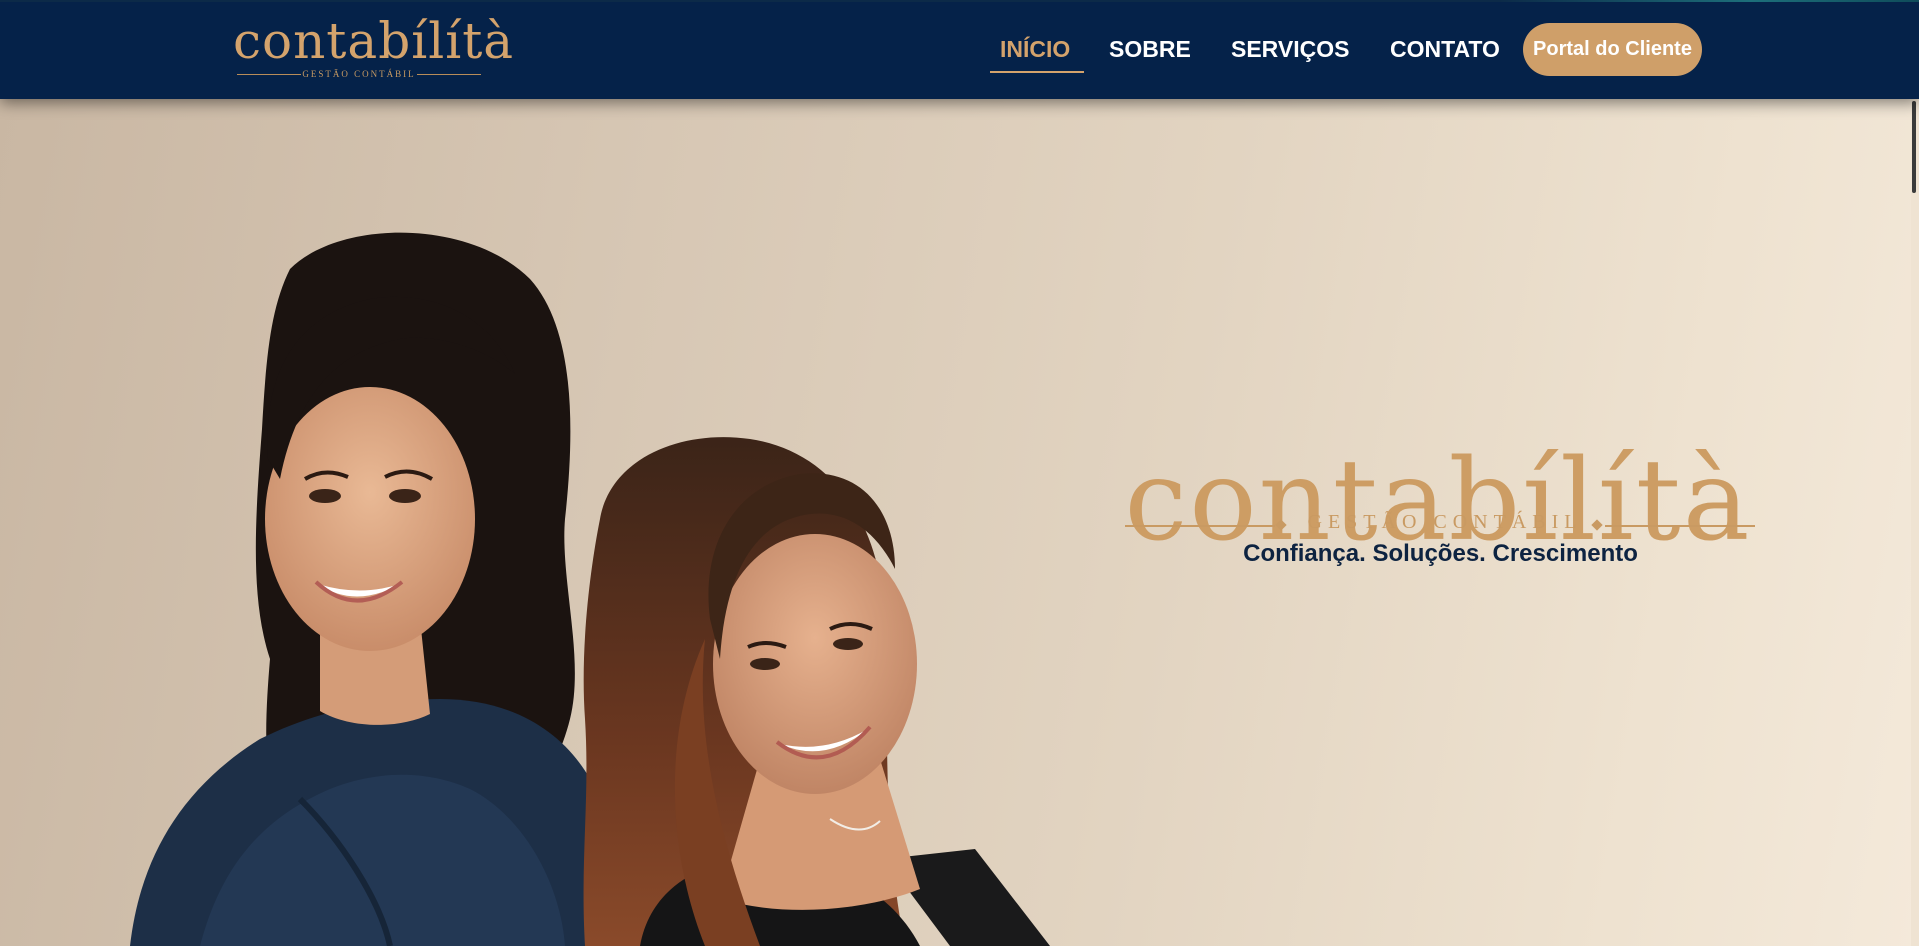 The height and width of the screenshot is (946, 1919). What do you see at coordinates (1915, 522) in the screenshot?
I see `page-scrollbar` at bounding box center [1915, 522].